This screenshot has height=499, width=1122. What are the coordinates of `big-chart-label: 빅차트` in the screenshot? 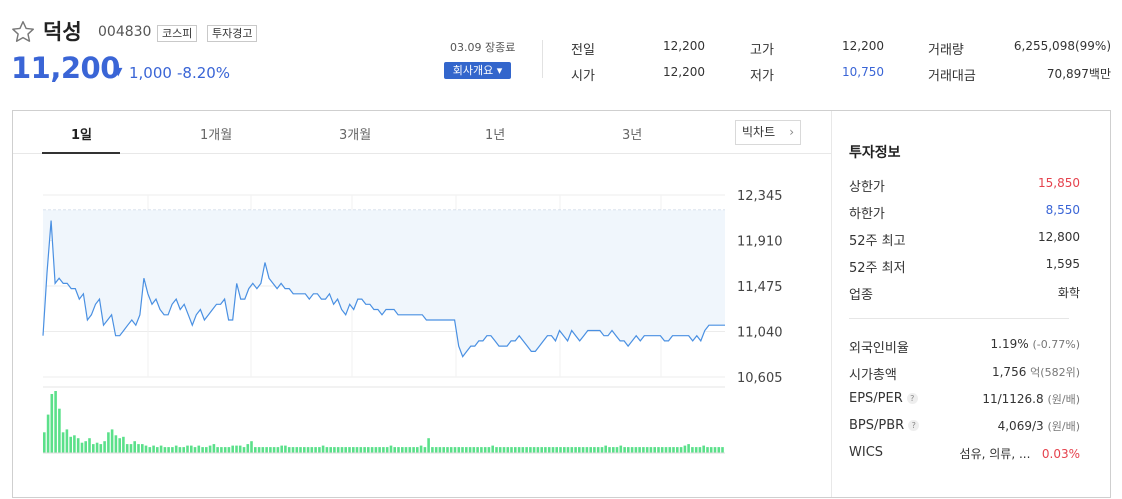 It's located at (759, 132).